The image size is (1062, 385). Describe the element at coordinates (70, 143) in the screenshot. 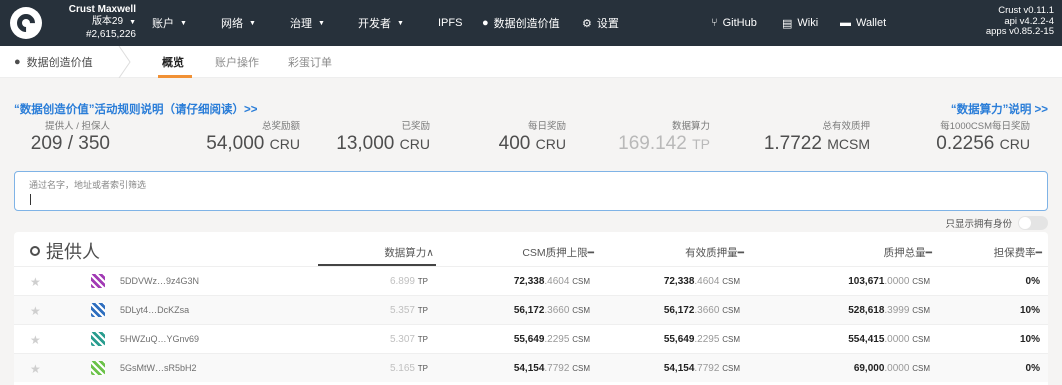

I see `stat-number: 209 / 350` at that location.